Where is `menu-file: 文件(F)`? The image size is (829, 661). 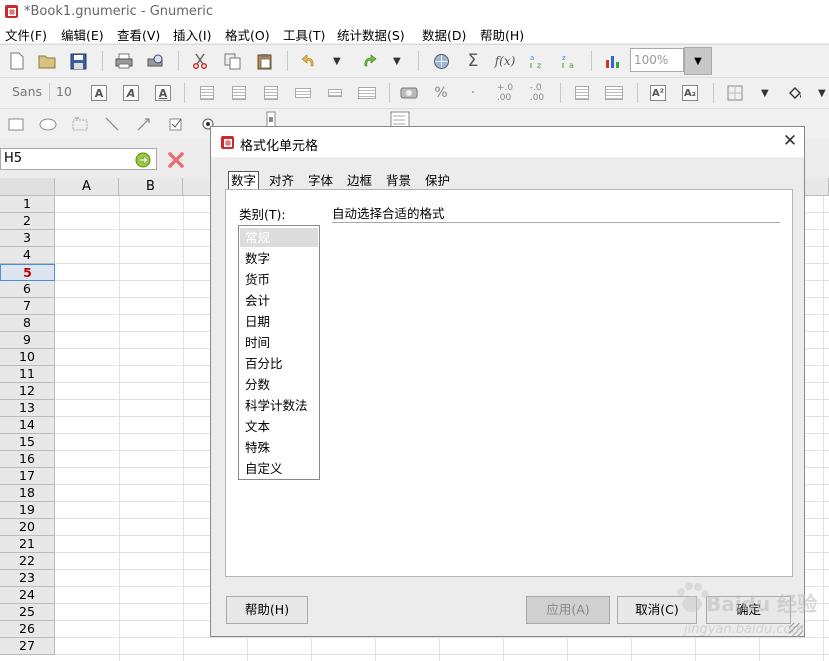
menu-file: 文件(F) is located at coordinates (26, 34).